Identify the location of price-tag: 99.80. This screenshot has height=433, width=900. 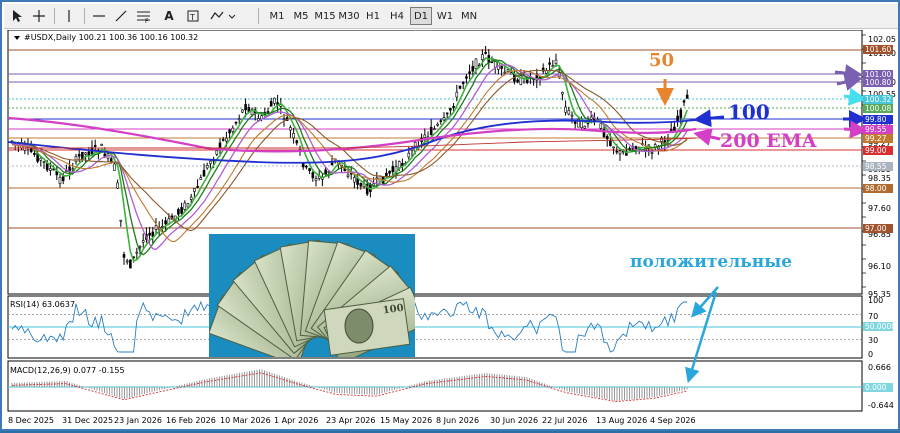
(878, 119).